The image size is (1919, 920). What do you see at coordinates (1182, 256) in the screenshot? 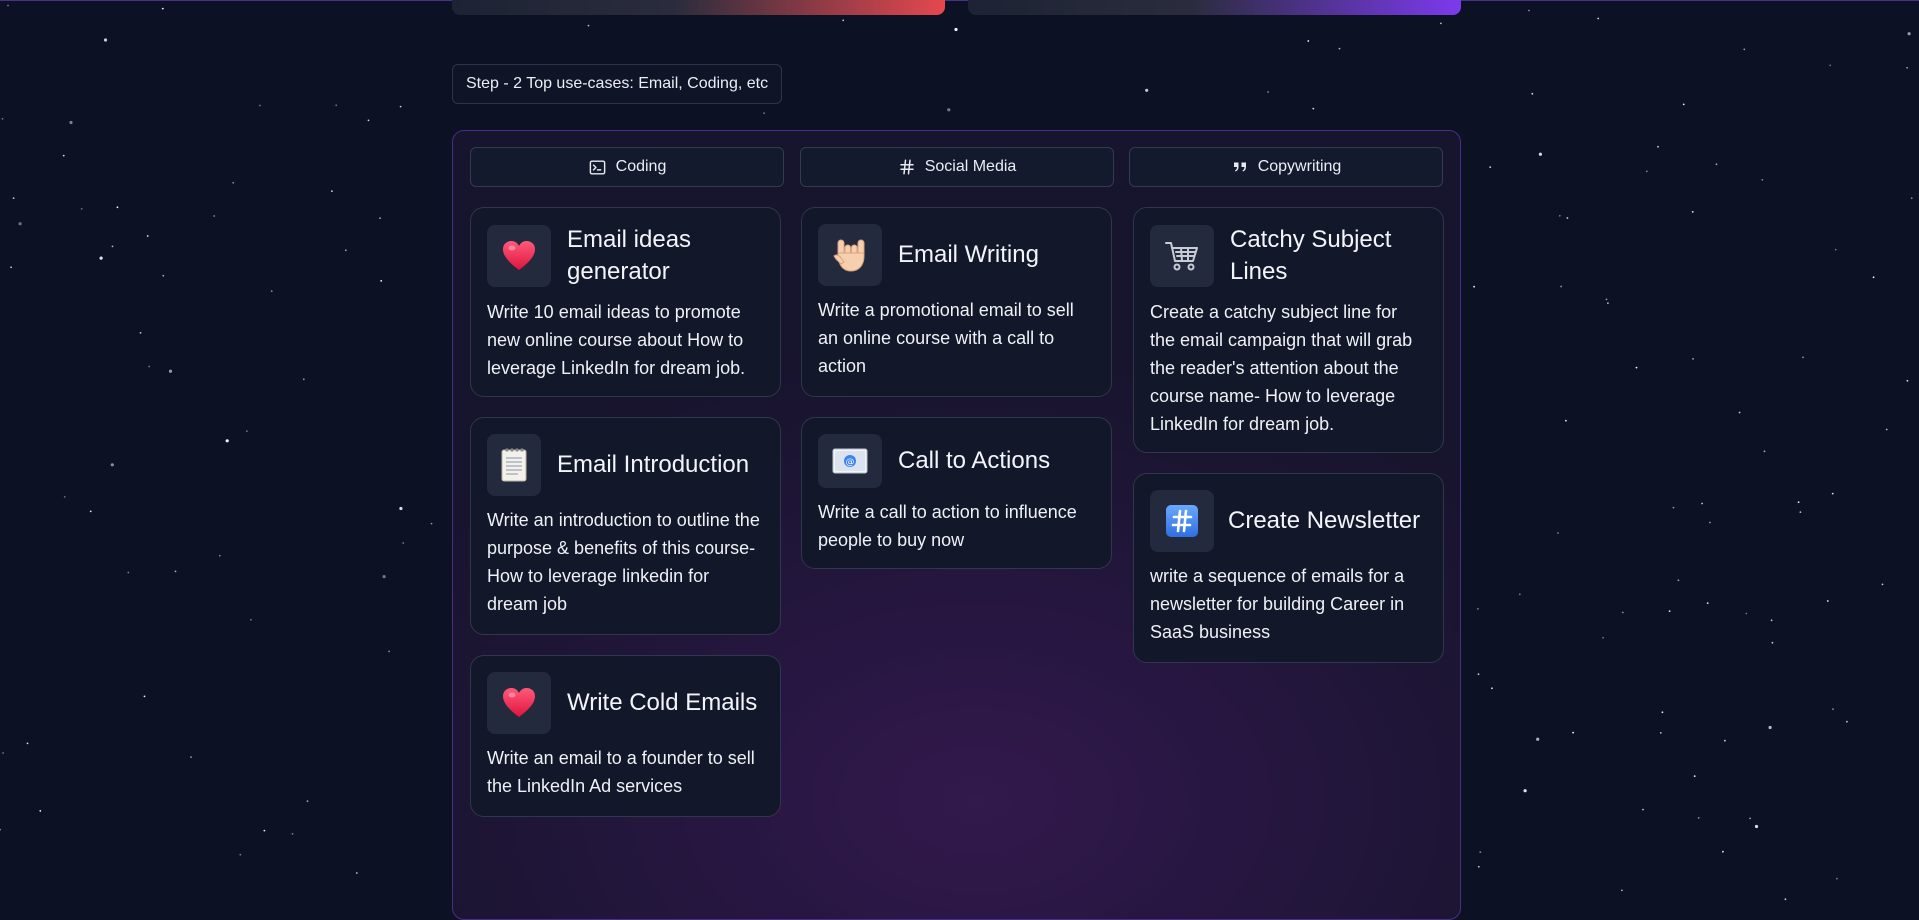
I see `shopping-cart-icon` at bounding box center [1182, 256].